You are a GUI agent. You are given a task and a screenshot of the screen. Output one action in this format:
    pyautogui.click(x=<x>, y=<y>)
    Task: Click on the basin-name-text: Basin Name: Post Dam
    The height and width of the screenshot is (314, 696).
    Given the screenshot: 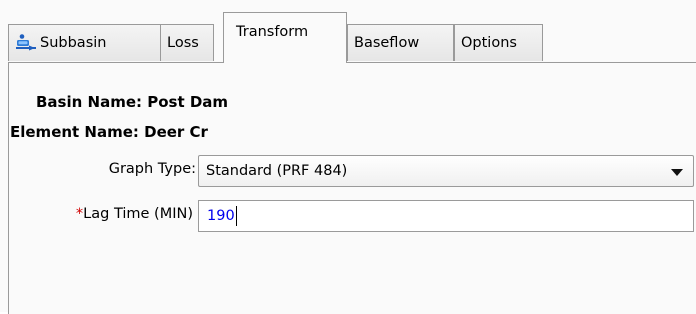 What is the action you would take?
    pyautogui.click(x=132, y=102)
    